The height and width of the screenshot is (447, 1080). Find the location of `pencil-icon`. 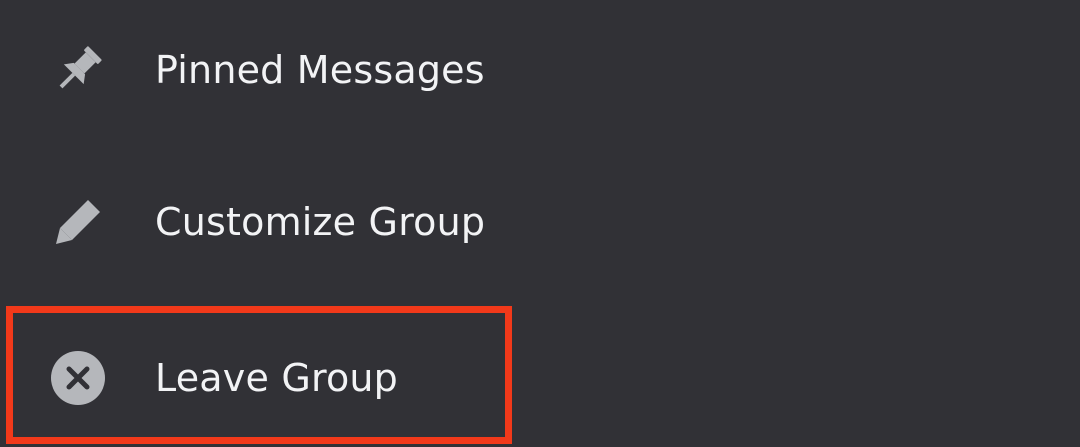

pencil-icon is located at coordinates (78, 222).